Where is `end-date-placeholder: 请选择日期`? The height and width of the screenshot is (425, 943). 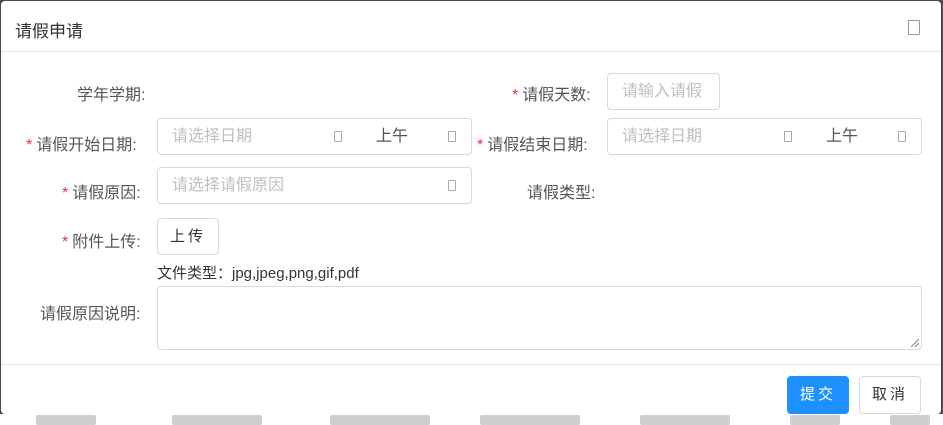 end-date-placeholder: 请选择日期 is located at coordinates (662, 136).